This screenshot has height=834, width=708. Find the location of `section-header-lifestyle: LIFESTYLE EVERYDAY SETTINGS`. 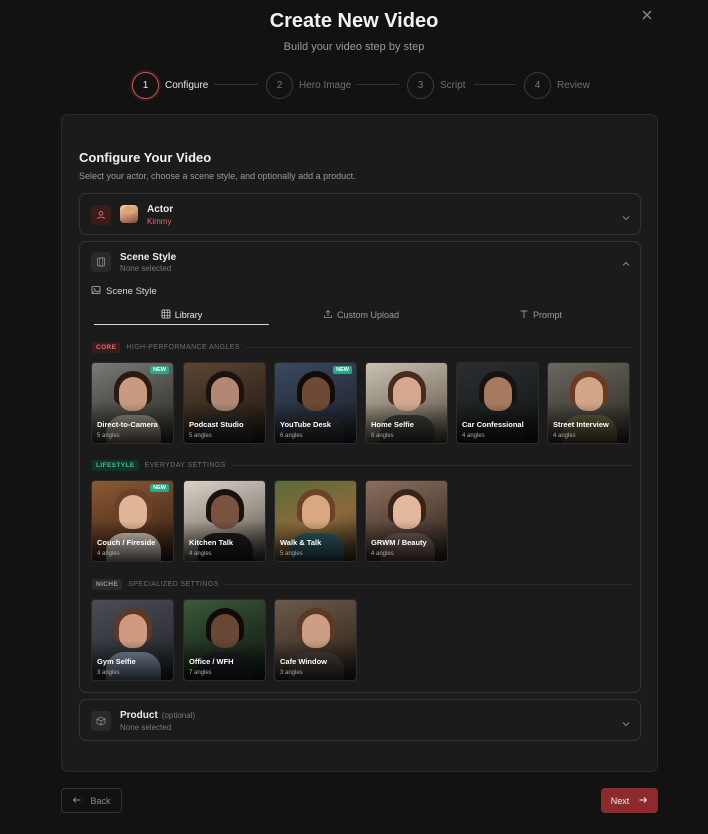

section-header-lifestyle: LIFESTYLE EVERYDAY SETTINGS is located at coordinates (362, 465).